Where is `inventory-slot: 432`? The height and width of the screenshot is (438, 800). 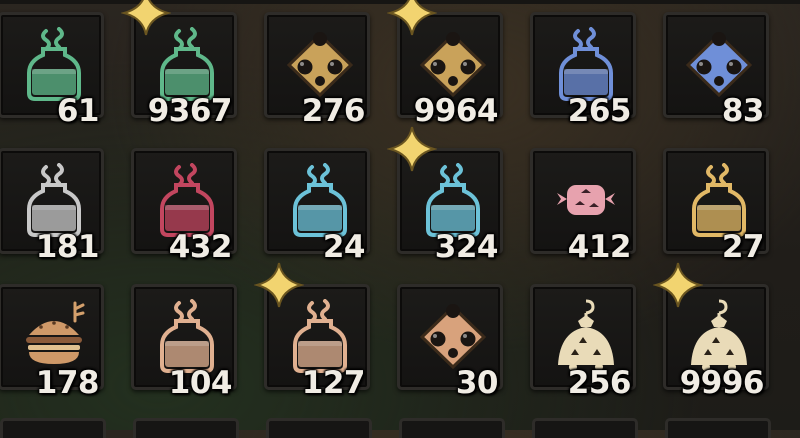 inventory-slot: 432 is located at coordinates (184, 206).